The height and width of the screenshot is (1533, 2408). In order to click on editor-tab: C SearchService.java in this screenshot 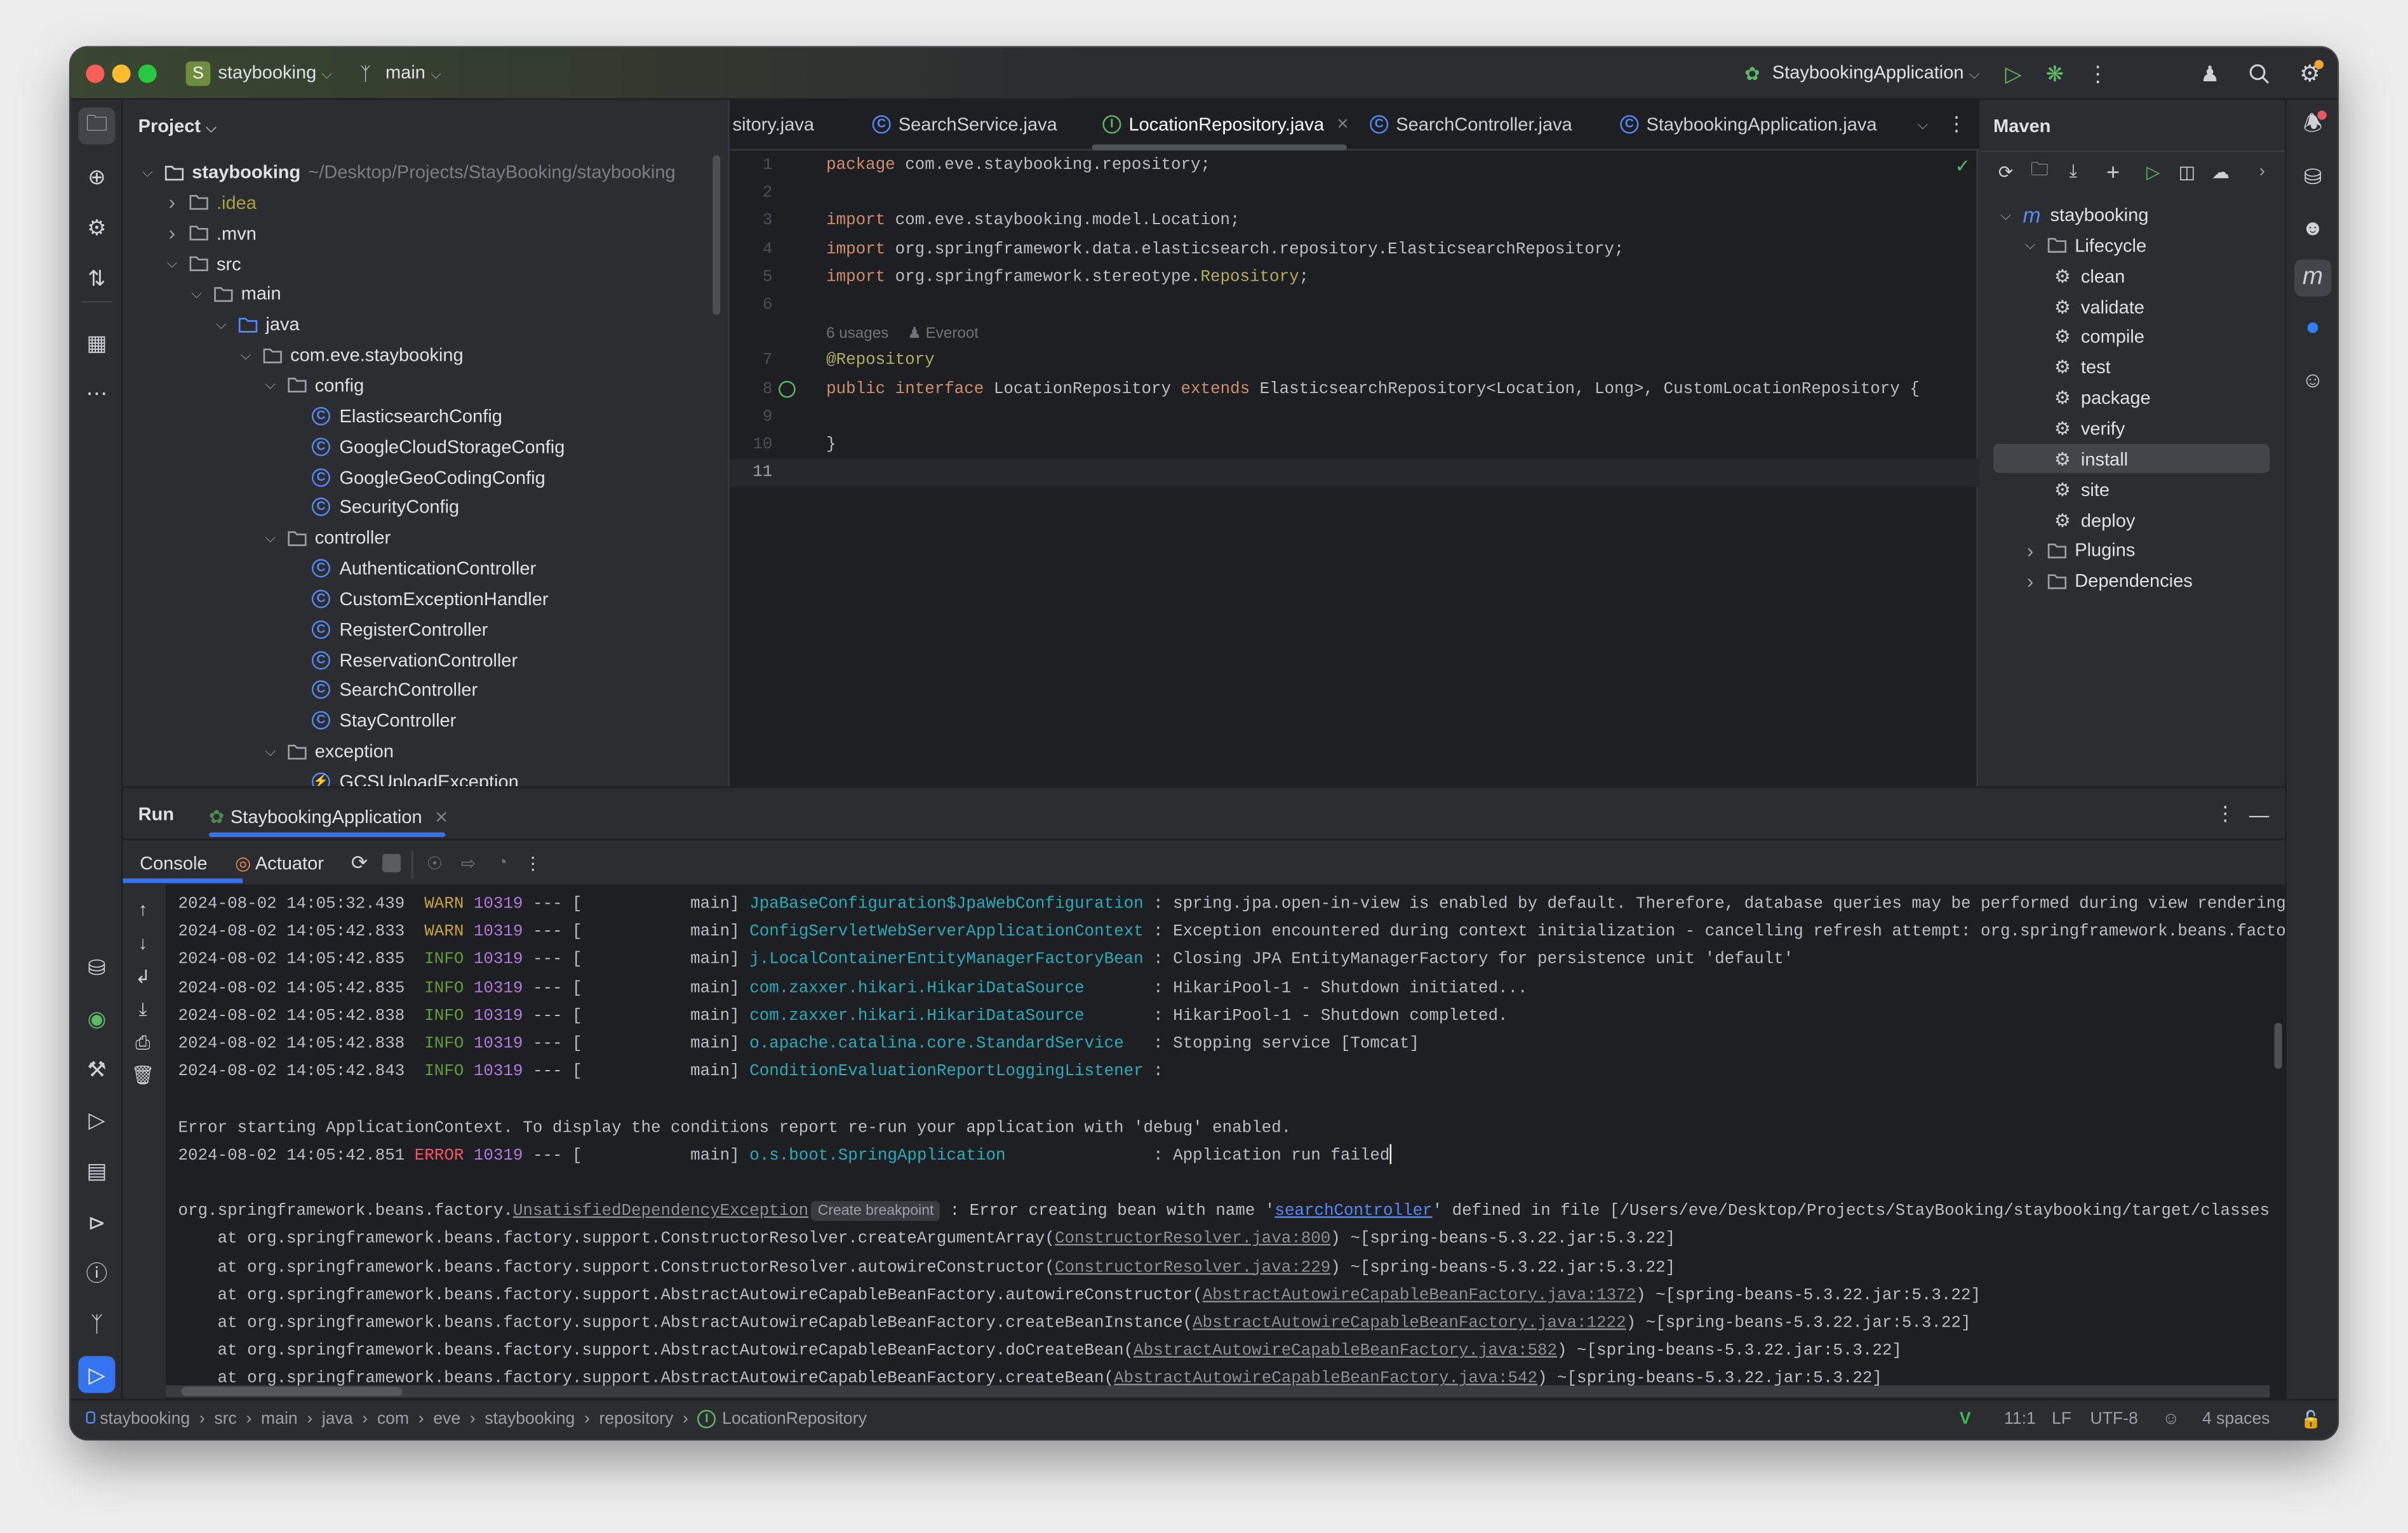, I will do `click(964, 124)`.